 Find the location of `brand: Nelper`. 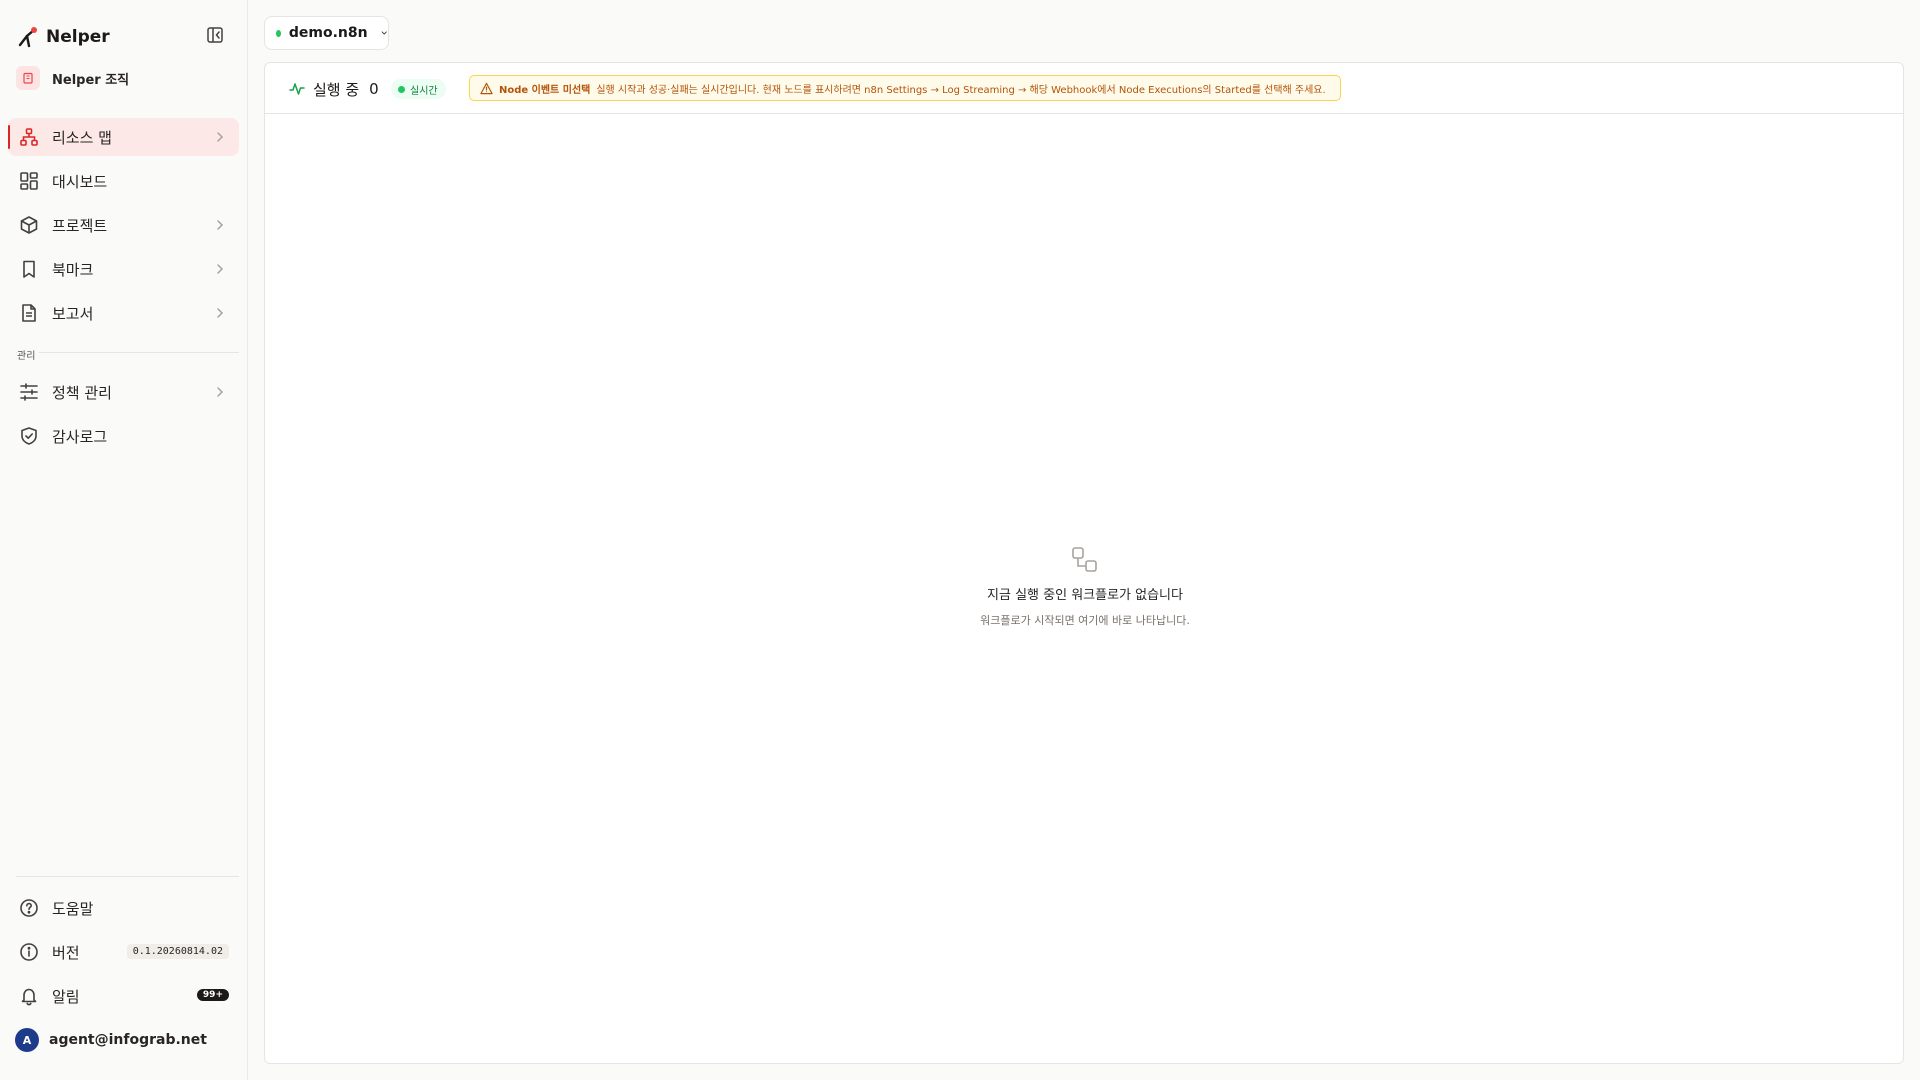

brand: Nelper is located at coordinates (63, 37).